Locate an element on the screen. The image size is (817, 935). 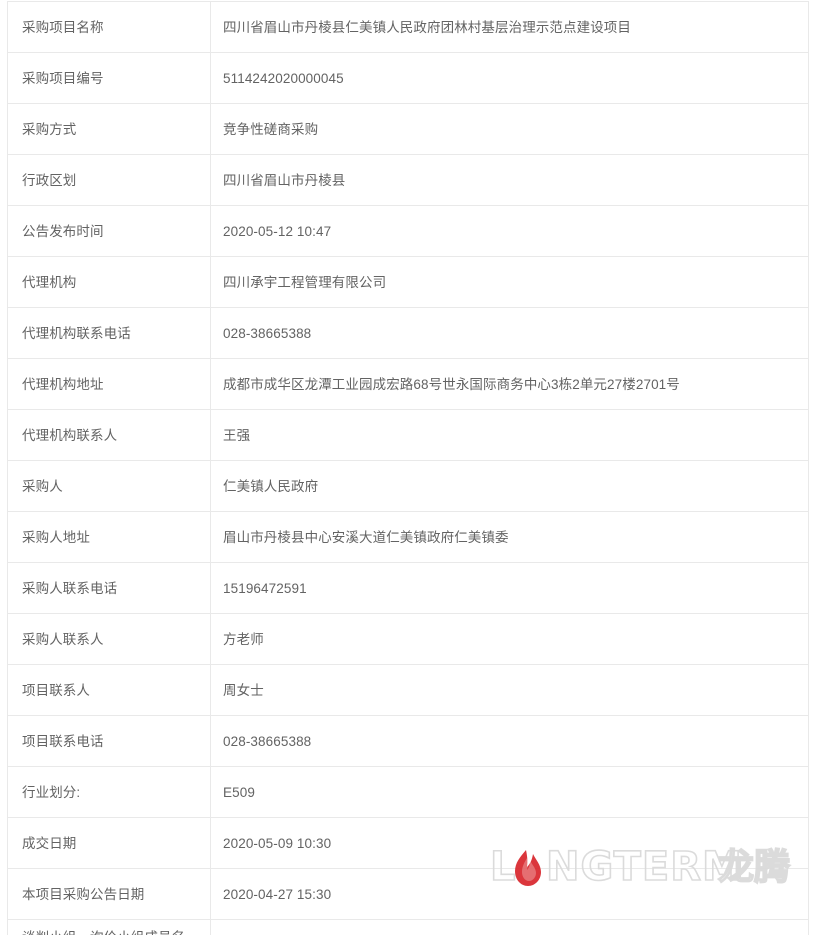
table-row: 公告发布时间 2020-05-12 10:47 is located at coordinates (408, 231).